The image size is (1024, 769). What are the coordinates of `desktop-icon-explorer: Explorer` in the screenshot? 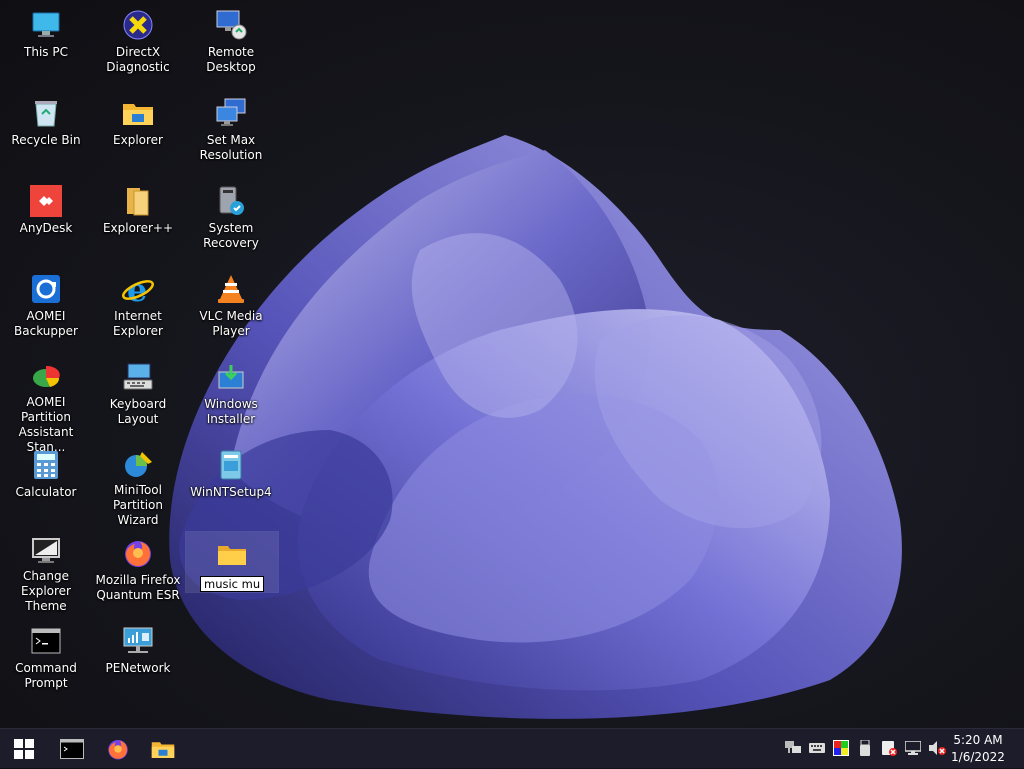 It's located at (138, 132).